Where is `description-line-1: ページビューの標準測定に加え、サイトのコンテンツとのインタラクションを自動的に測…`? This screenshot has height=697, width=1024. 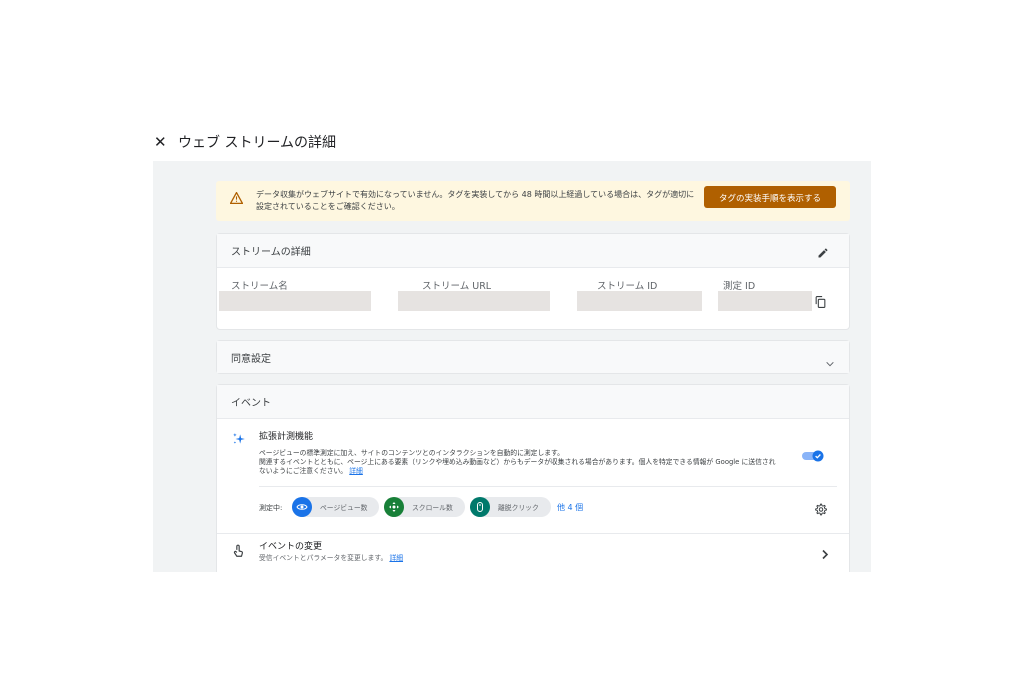
description-line-1: ページビューの標準測定に加え、サイトのコンテンツとのインタラクションを自動的に測… is located at coordinates (411, 453).